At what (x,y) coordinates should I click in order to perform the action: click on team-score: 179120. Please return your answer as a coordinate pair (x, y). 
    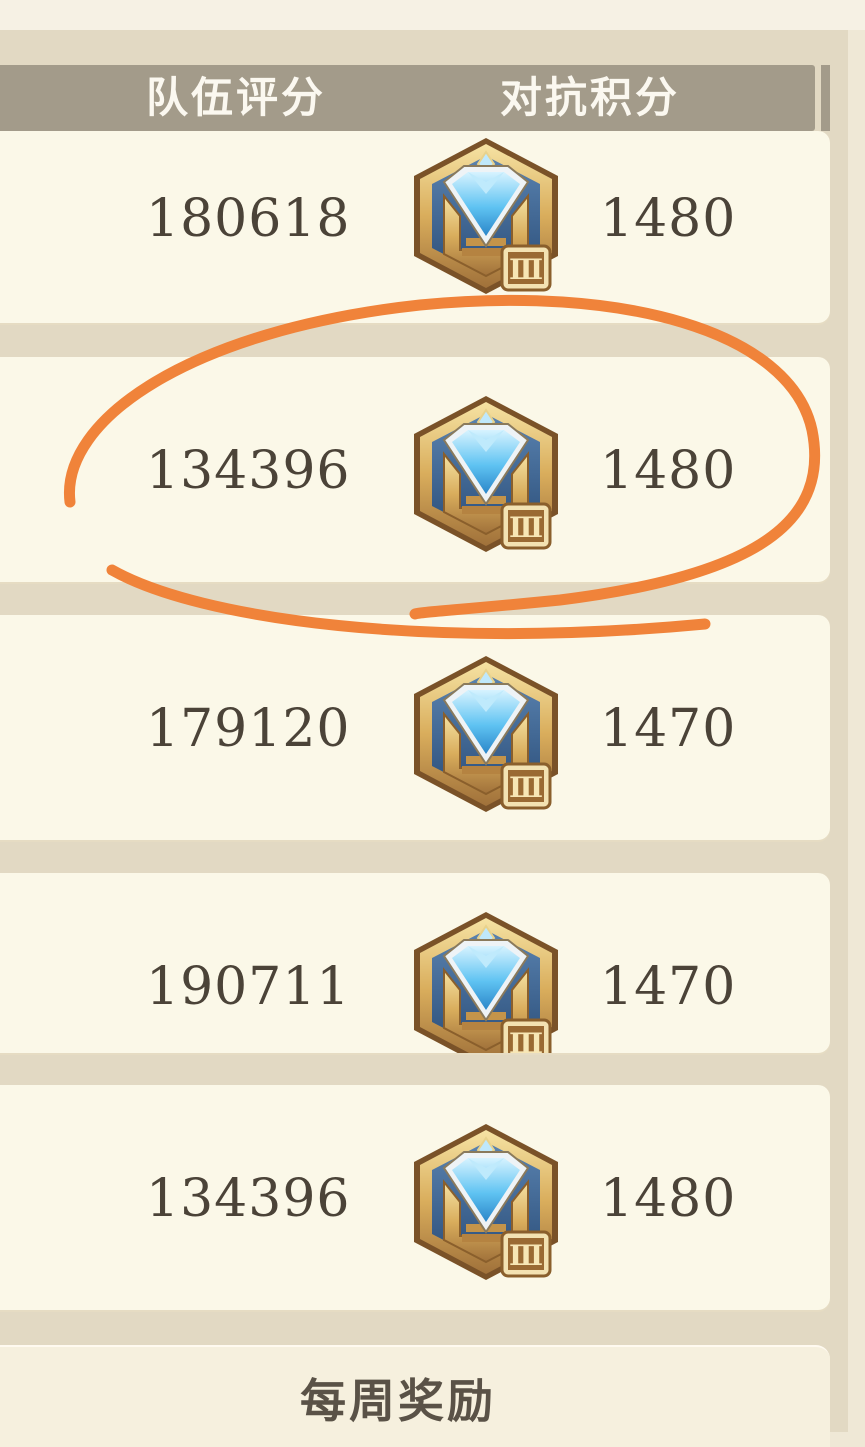
    Looking at the image, I should click on (248, 729).